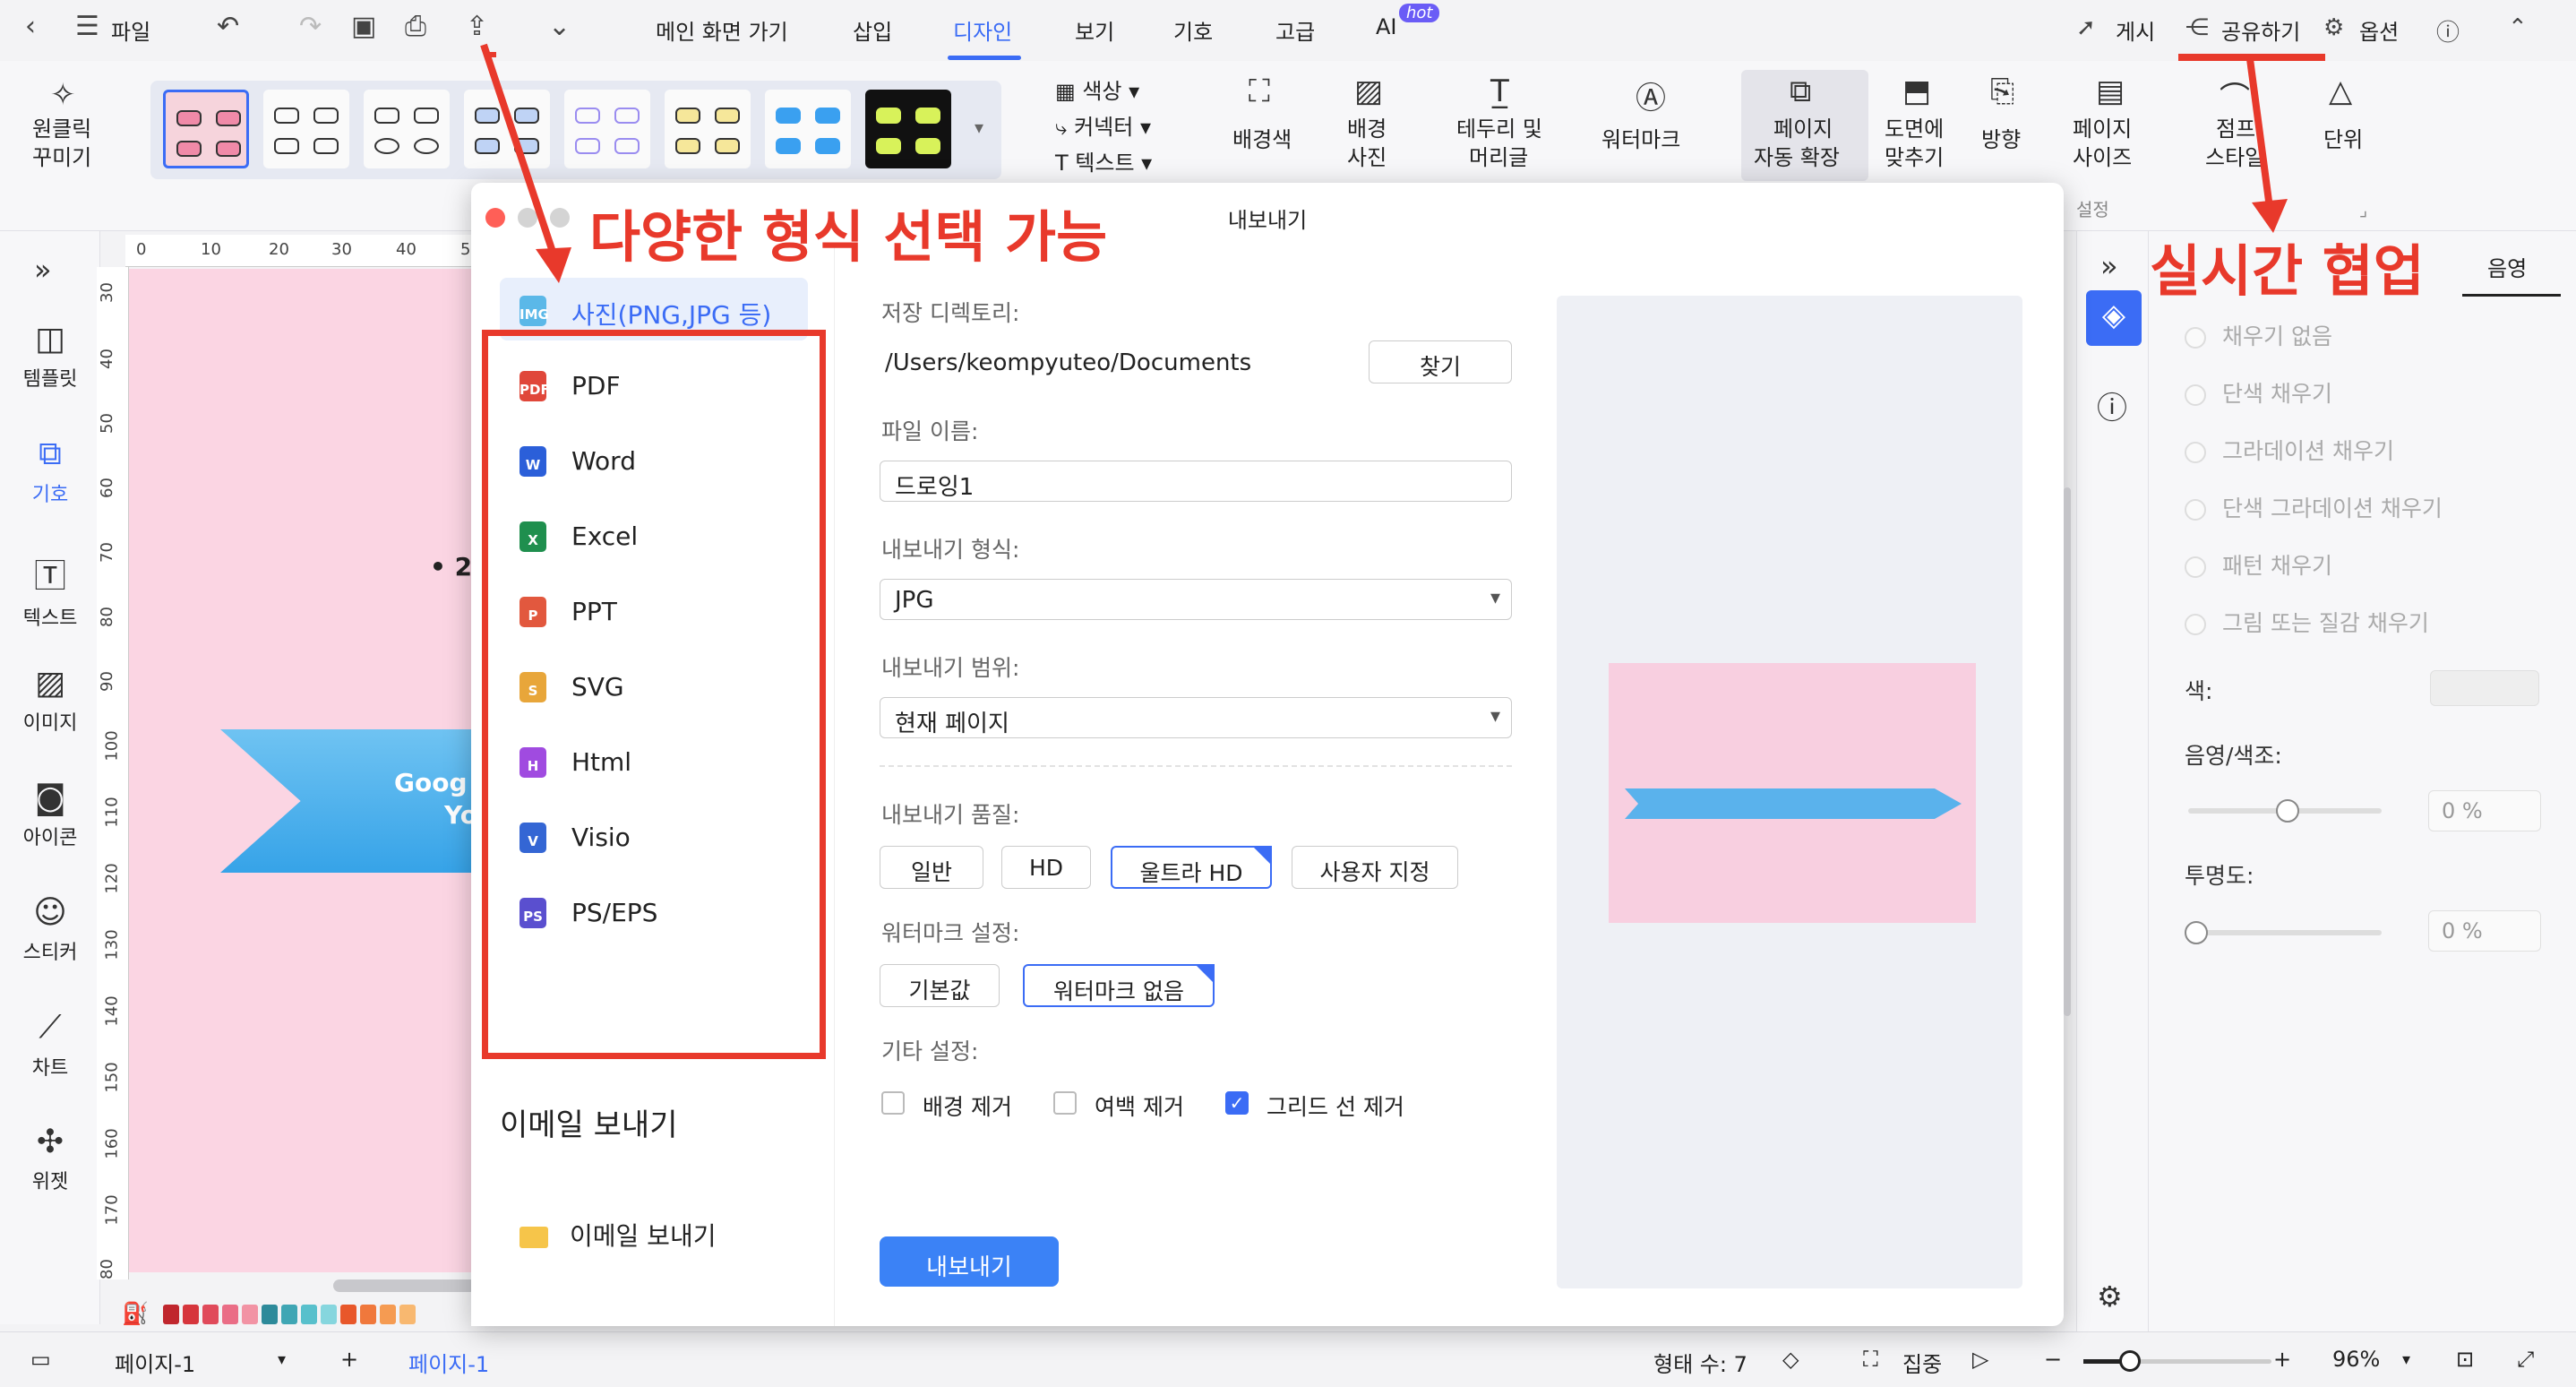  Describe the element at coordinates (1196, 599) in the screenshot. I see `format-select: JPG` at that location.